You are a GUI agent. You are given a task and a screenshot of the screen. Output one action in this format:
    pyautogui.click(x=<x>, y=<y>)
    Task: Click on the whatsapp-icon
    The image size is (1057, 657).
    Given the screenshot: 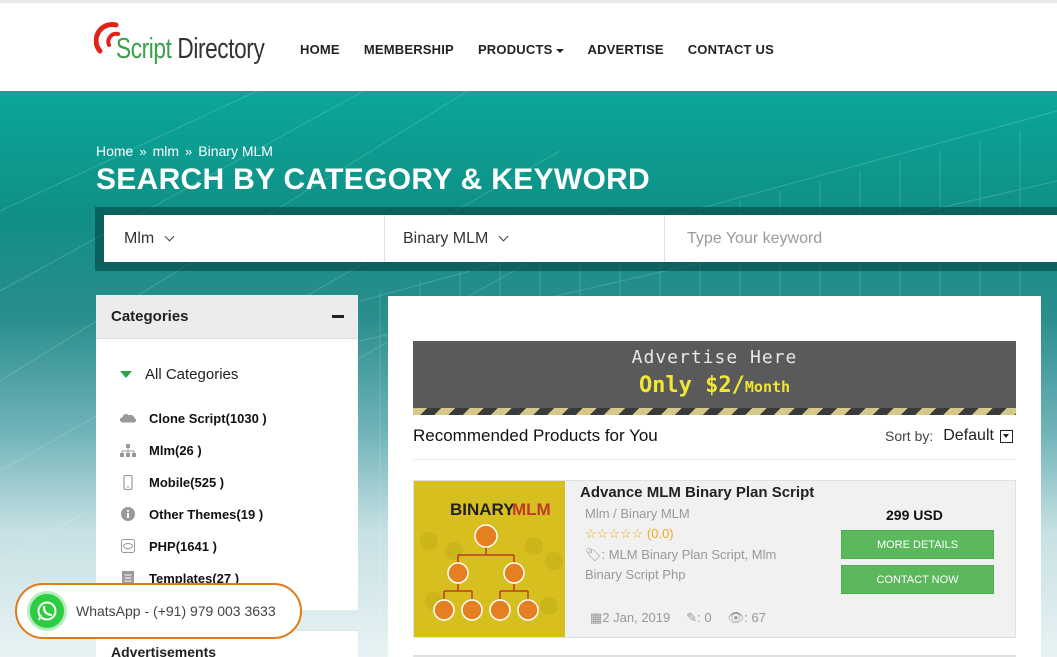 What is the action you would take?
    pyautogui.click(x=47, y=611)
    